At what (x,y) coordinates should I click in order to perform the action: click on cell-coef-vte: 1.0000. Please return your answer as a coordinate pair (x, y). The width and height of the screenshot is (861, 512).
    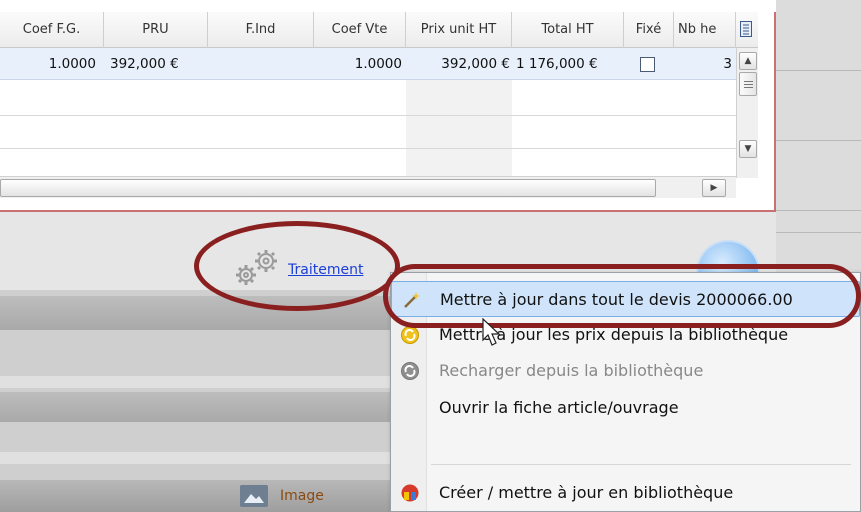
    Looking at the image, I should click on (358, 64).